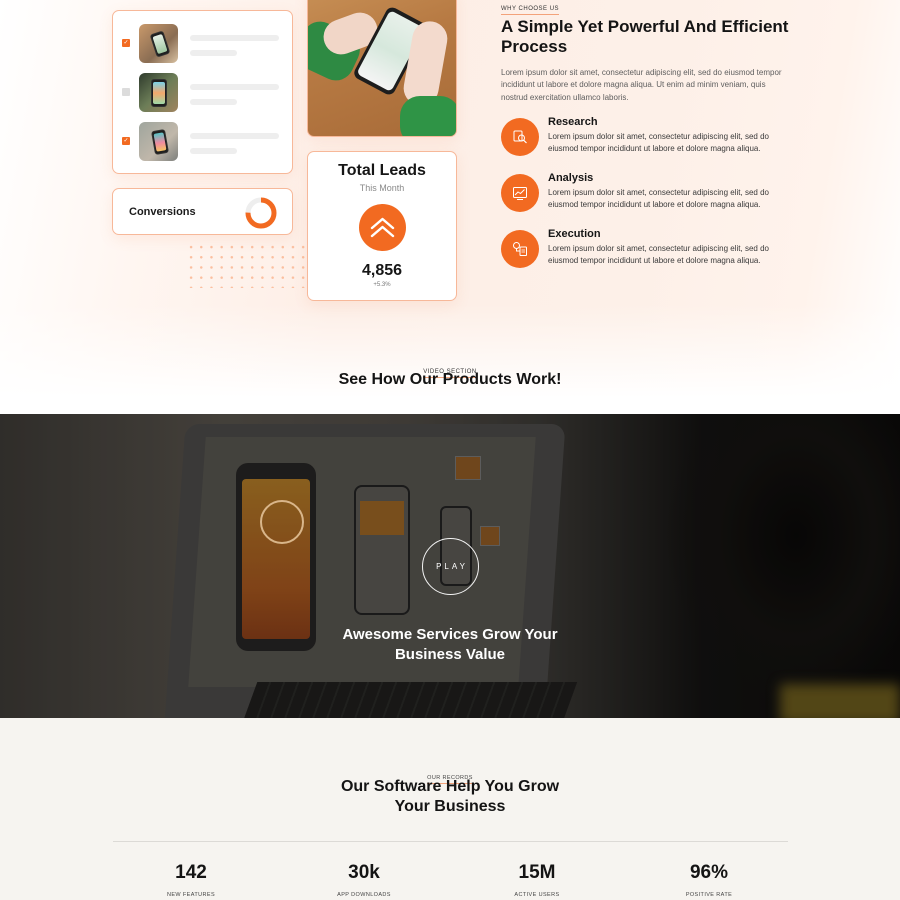 This screenshot has height=900, width=900. What do you see at coordinates (450, 797) in the screenshot?
I see `records-title: Our Software Help You Grow Your Business` at bounding box center [450, 797].